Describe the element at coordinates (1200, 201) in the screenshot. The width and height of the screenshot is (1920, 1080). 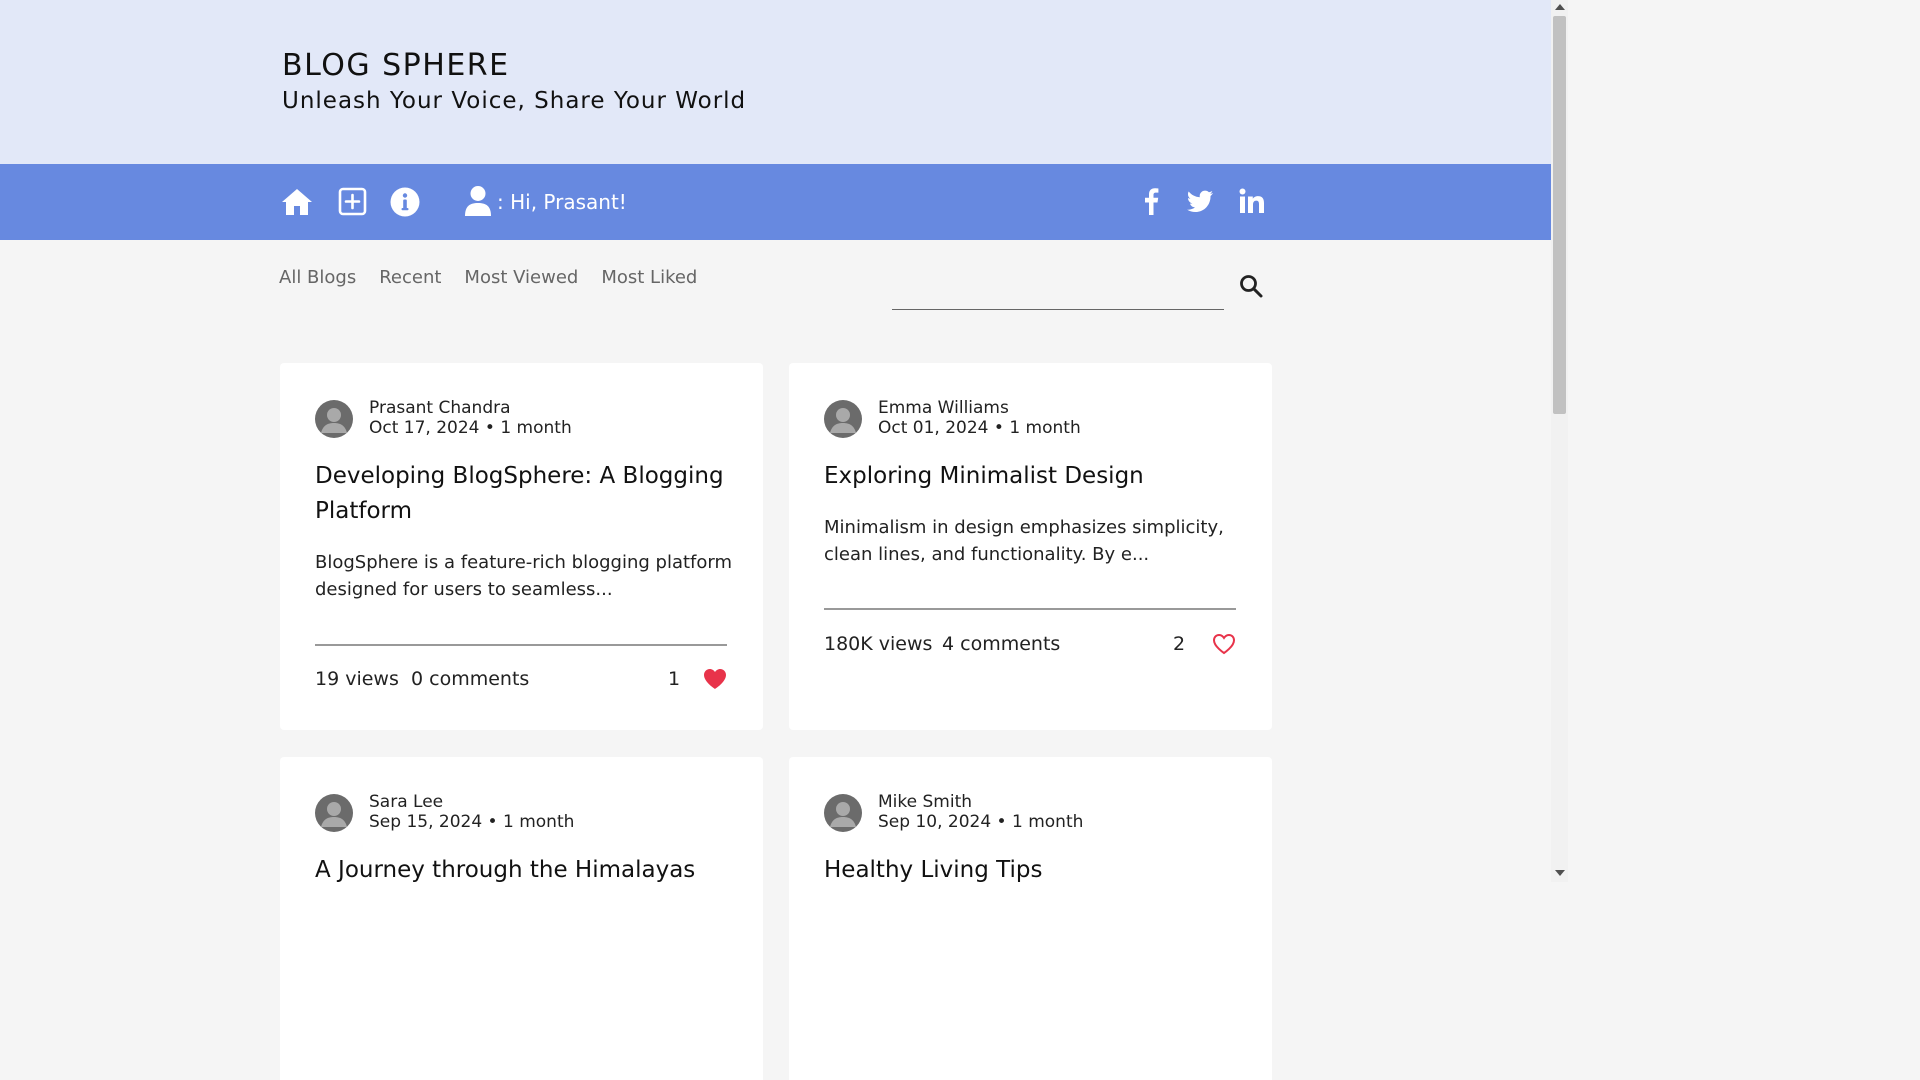
I see `twitter-icon` at that location.